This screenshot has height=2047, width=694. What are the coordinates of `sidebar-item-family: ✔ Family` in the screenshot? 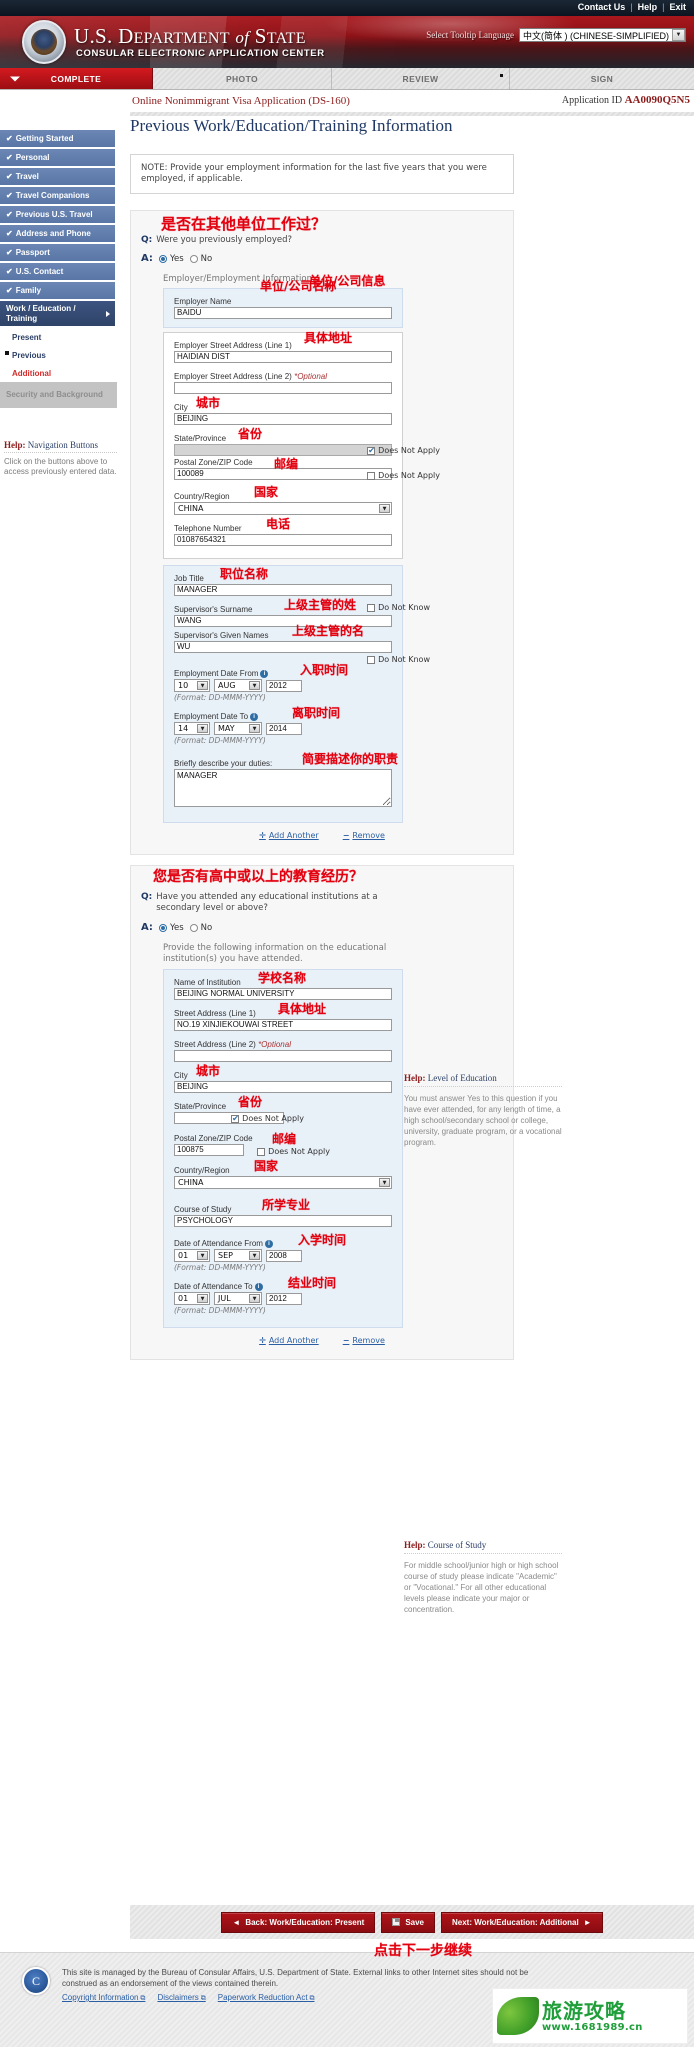 It's located at (58, 290).